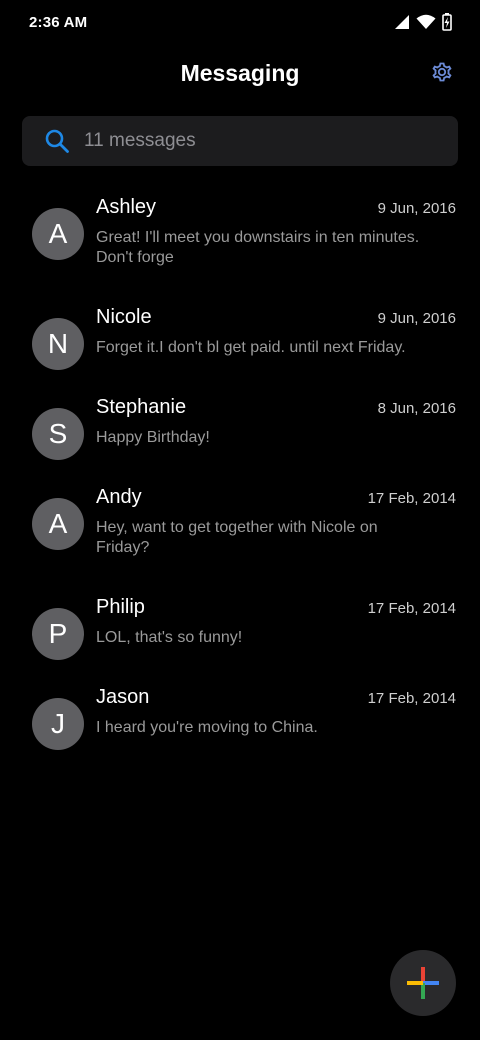  What do you see at coordinates (124, 317) in the screenshot?
I see `contact-name: Nicole` at bounding box center [124, 317].